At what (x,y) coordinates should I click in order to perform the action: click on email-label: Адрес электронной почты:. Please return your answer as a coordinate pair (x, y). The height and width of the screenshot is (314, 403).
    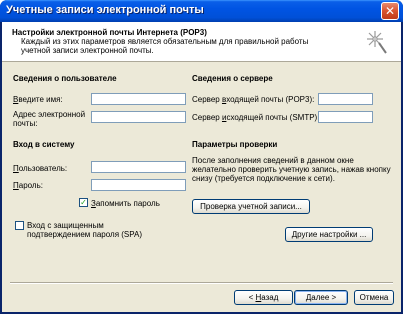
    Looking at the image, I should click on (49, 119).